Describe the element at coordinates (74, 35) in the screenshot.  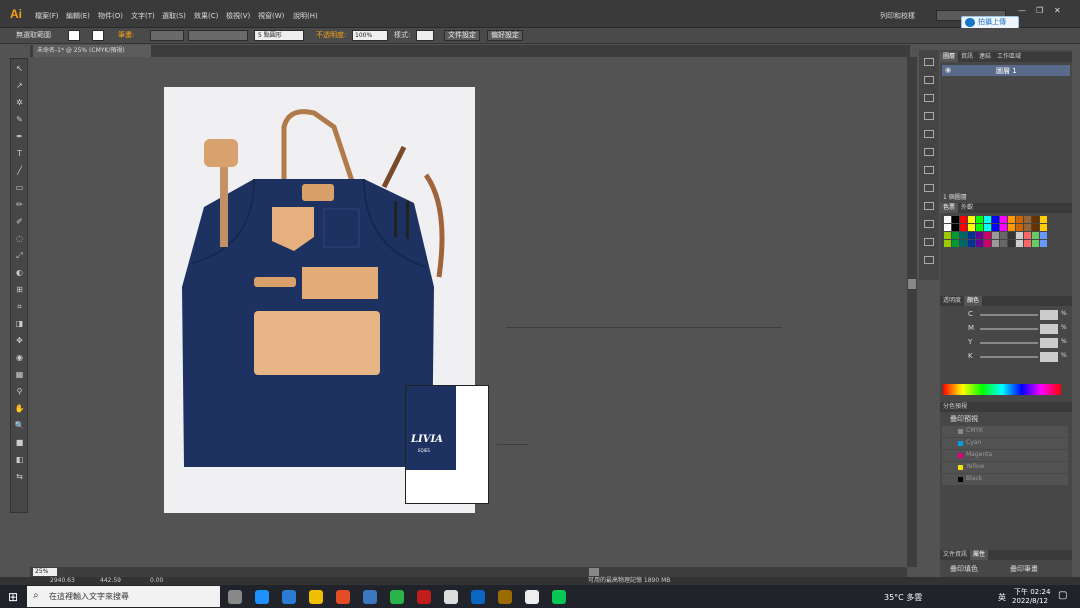
I see `fill-swatch` at that location.